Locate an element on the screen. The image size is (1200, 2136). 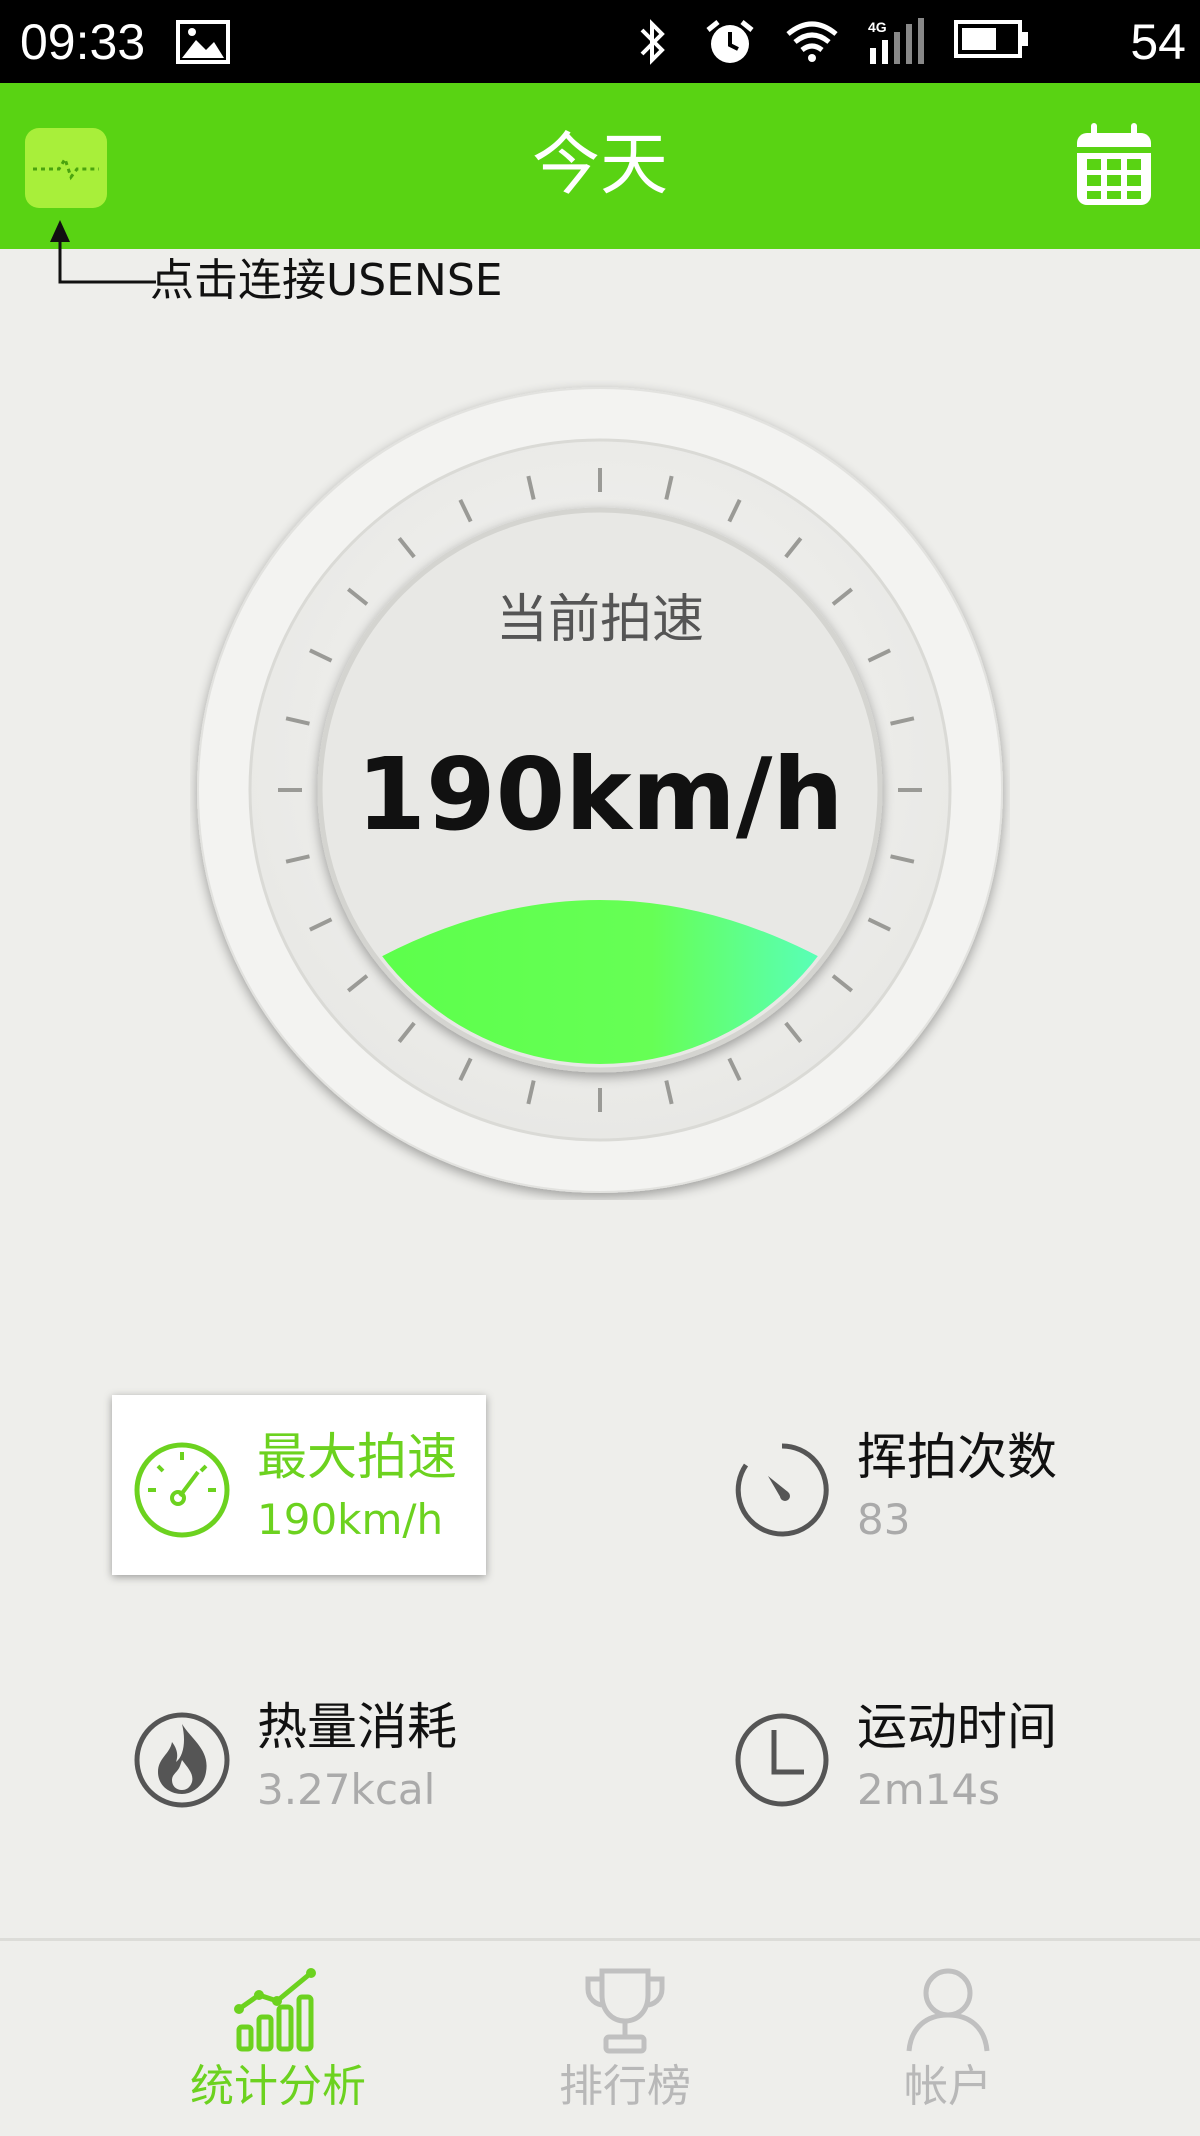
clock-icon is located at coordinates (782, 1760).